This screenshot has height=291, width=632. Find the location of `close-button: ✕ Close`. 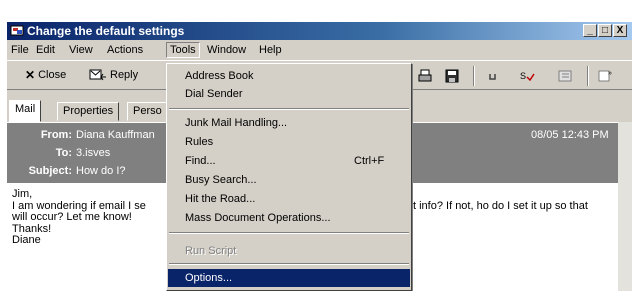

close-button: ✕ Close is located at coordinates (45, 75).